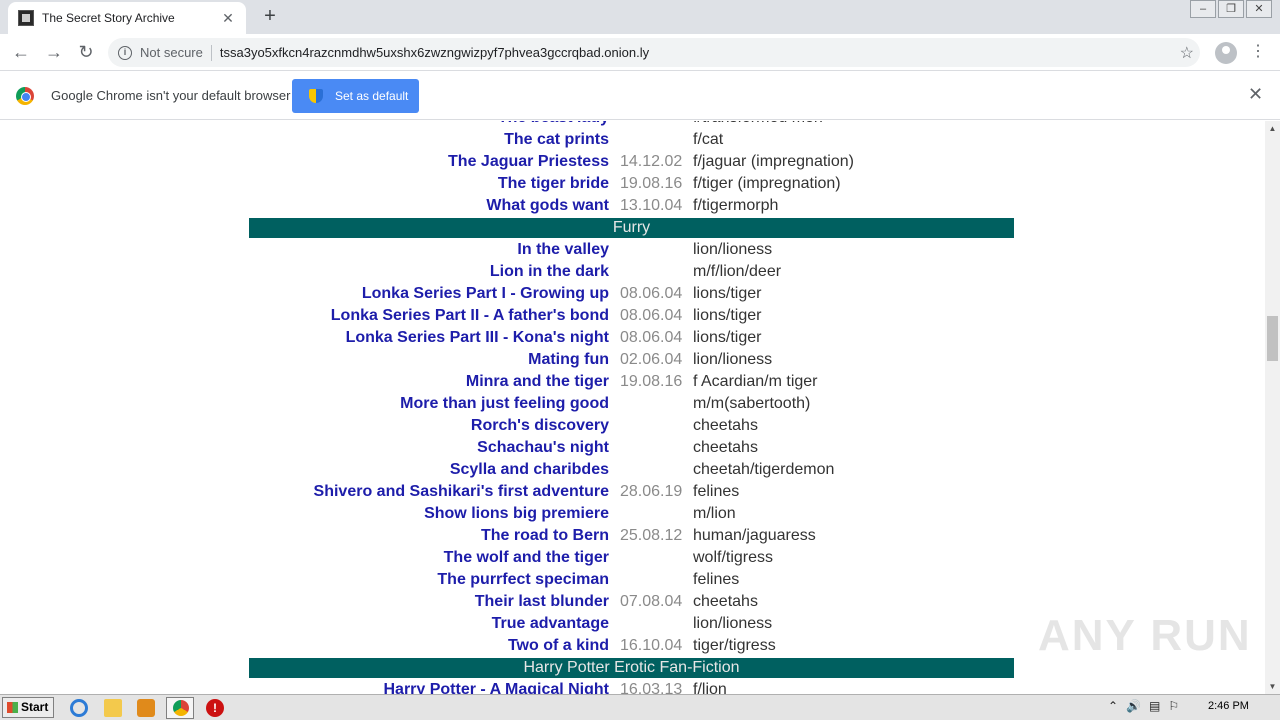 Image resolution: width=1280 pixels, height=720 pixels. What do you see at coordinates (21, 53) in the screenshot?
I see `back-arrow-icon: ←` at bounding box center [21, 53].